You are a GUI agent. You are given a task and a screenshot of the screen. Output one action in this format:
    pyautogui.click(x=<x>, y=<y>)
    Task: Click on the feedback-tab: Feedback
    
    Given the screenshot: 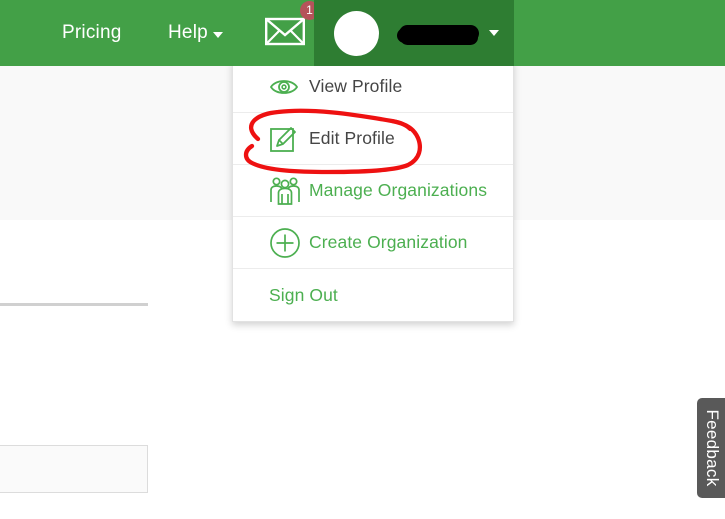 What is the action you would take?
    pyautogui.click(x=711, y=448)
    